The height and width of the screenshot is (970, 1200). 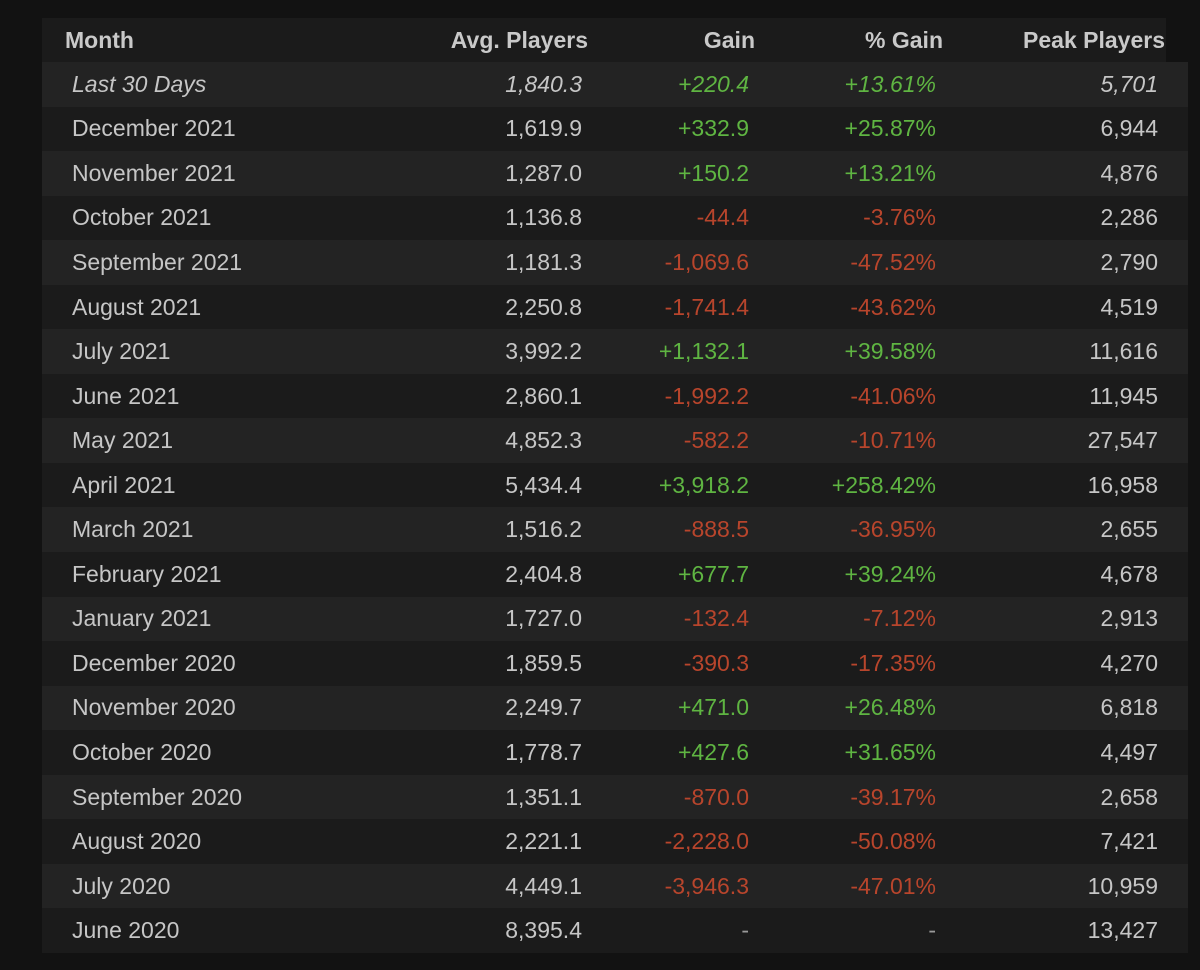 What do you see at coordinates (1065, 708) in the screenshot?
I see `cell-peak-players: 6,818` at bounding box center [1065, 708].